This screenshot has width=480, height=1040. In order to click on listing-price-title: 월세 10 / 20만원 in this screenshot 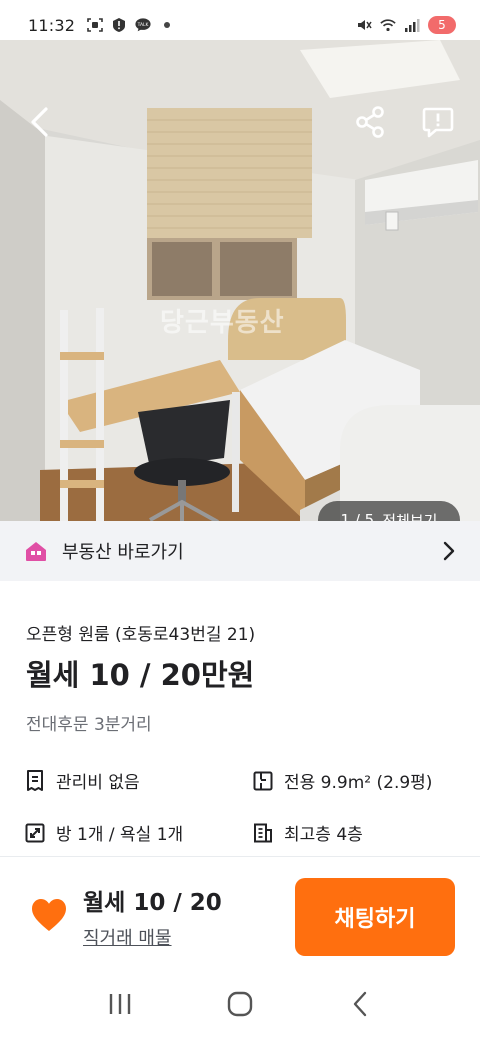, I will do `click(140, 675)`.